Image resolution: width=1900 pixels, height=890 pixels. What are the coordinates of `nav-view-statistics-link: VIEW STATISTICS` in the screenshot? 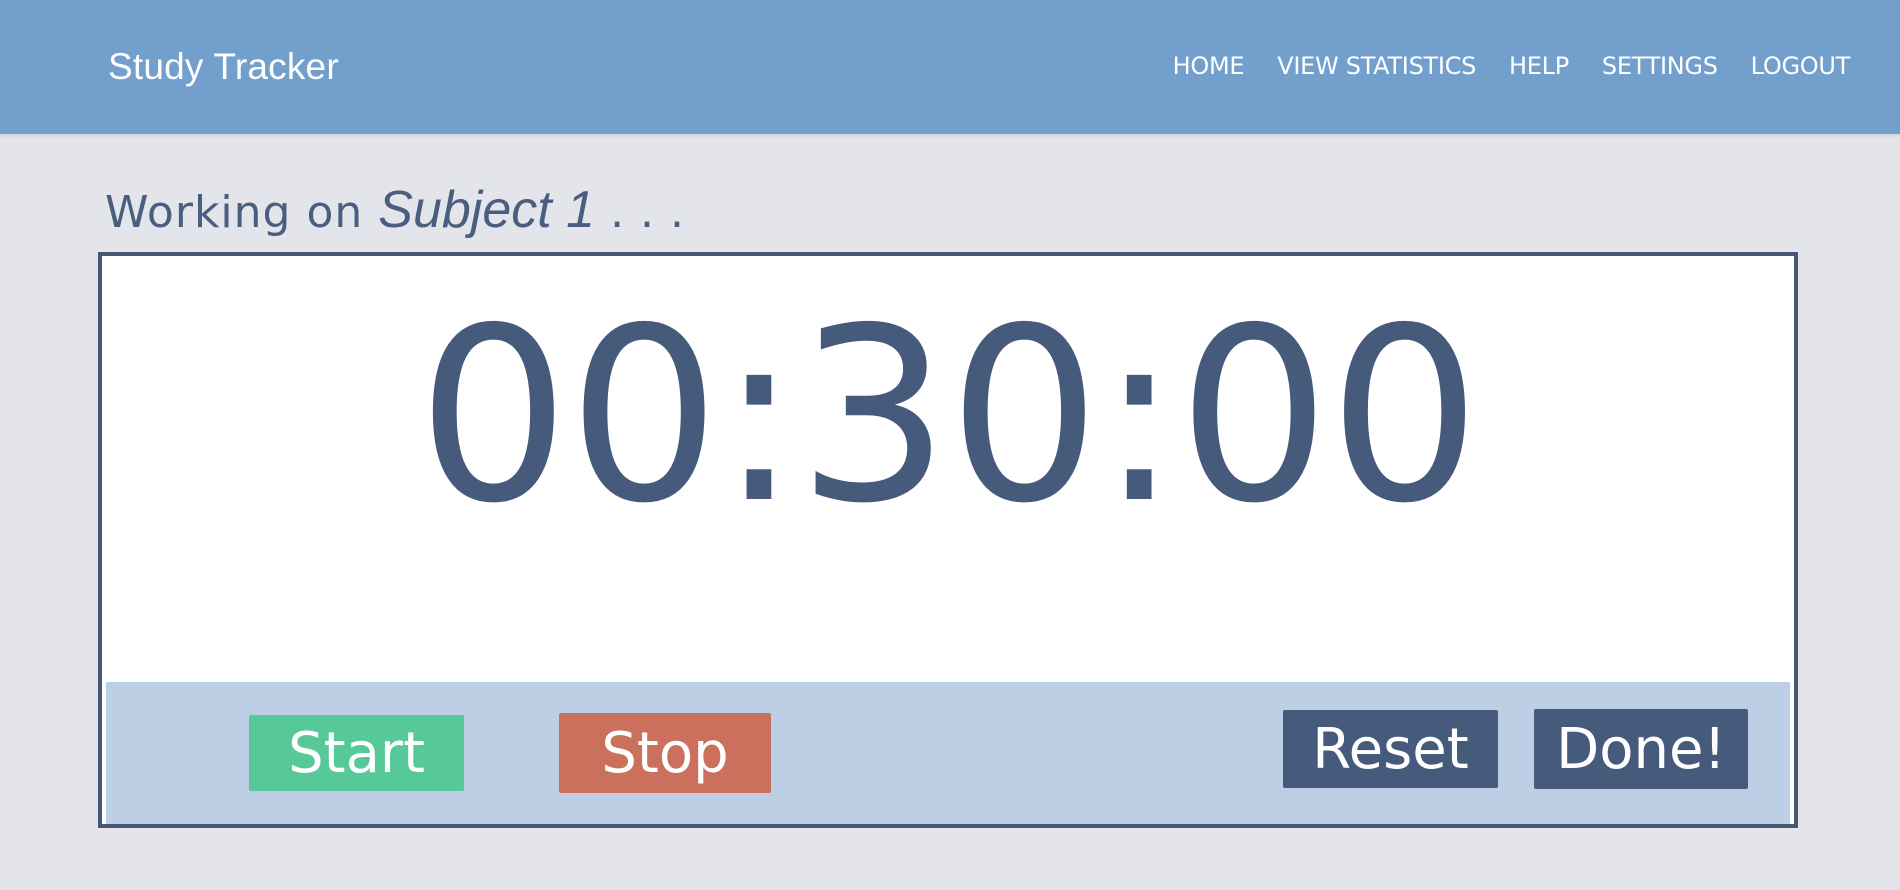 It's located at (1376, 66).